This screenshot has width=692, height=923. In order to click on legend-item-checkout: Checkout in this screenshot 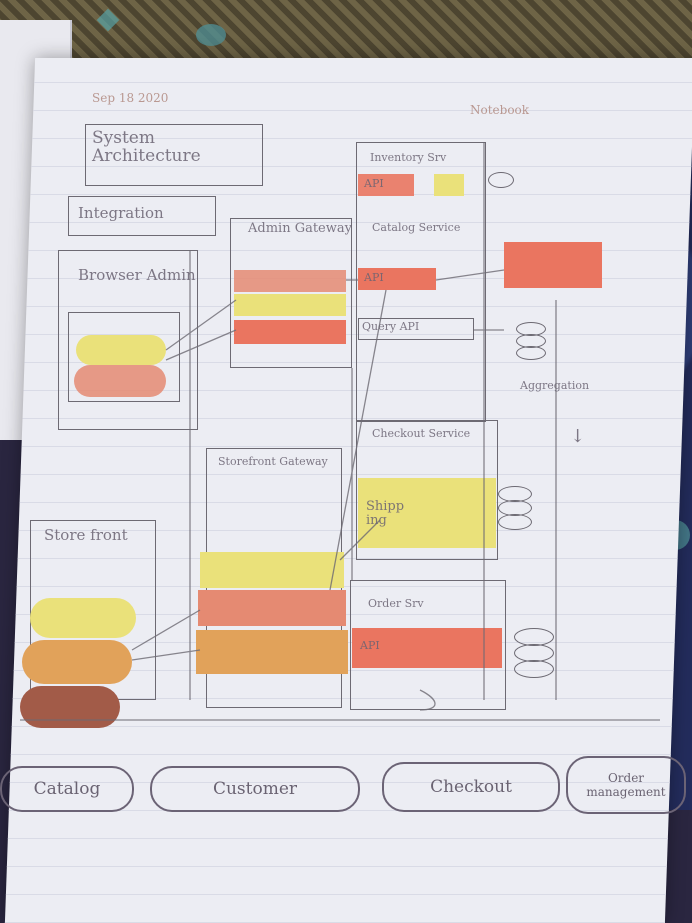, I will do `click(471, 787)`.